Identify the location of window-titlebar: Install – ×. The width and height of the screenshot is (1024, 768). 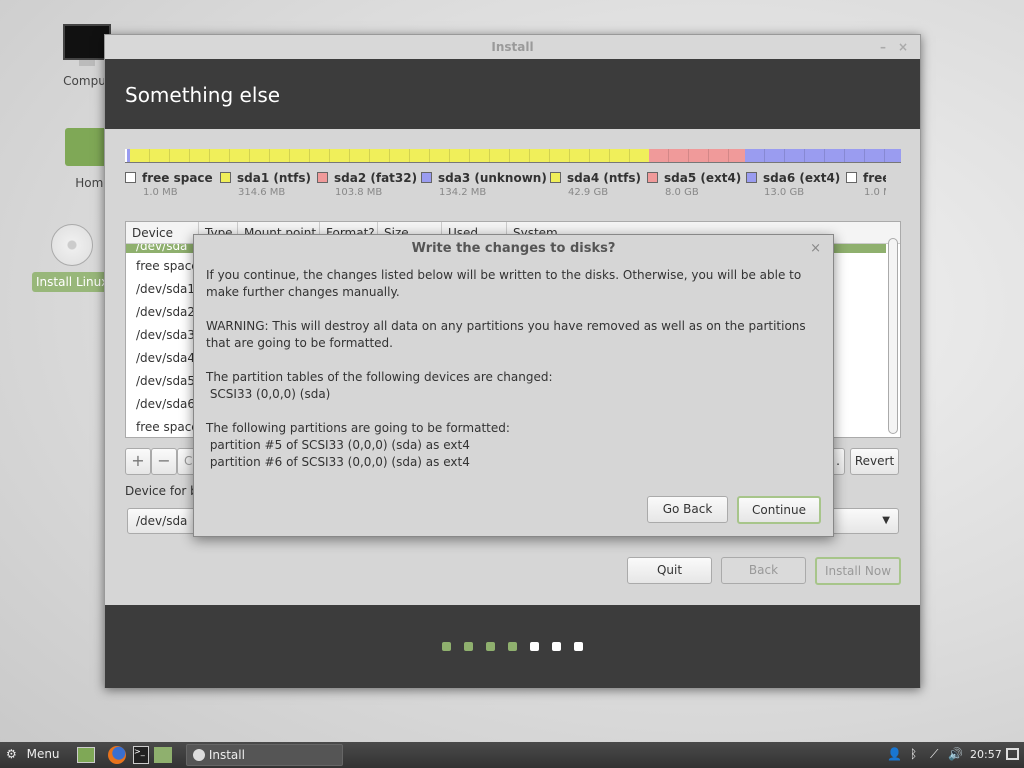
(512, 47).